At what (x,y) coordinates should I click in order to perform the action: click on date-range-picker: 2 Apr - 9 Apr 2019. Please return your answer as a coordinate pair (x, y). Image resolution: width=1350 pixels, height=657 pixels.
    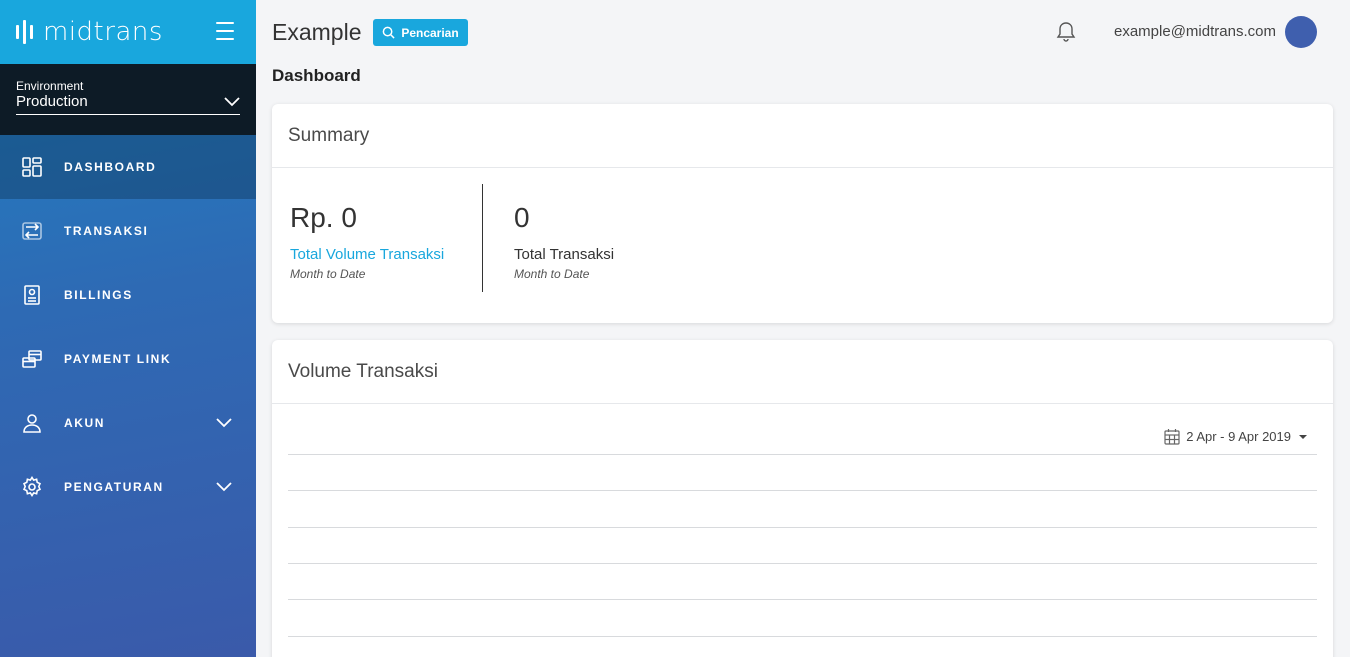
    Looking at the image, I should click on (1235, 436).